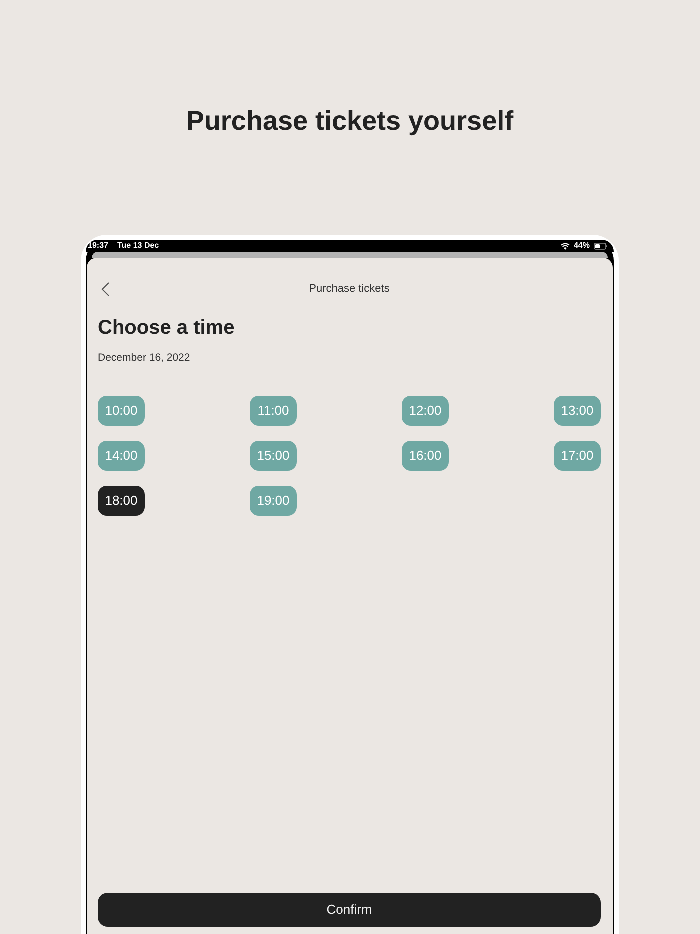 The image size is (700, 934). I want to click on battery-icon, so click(601, 246).